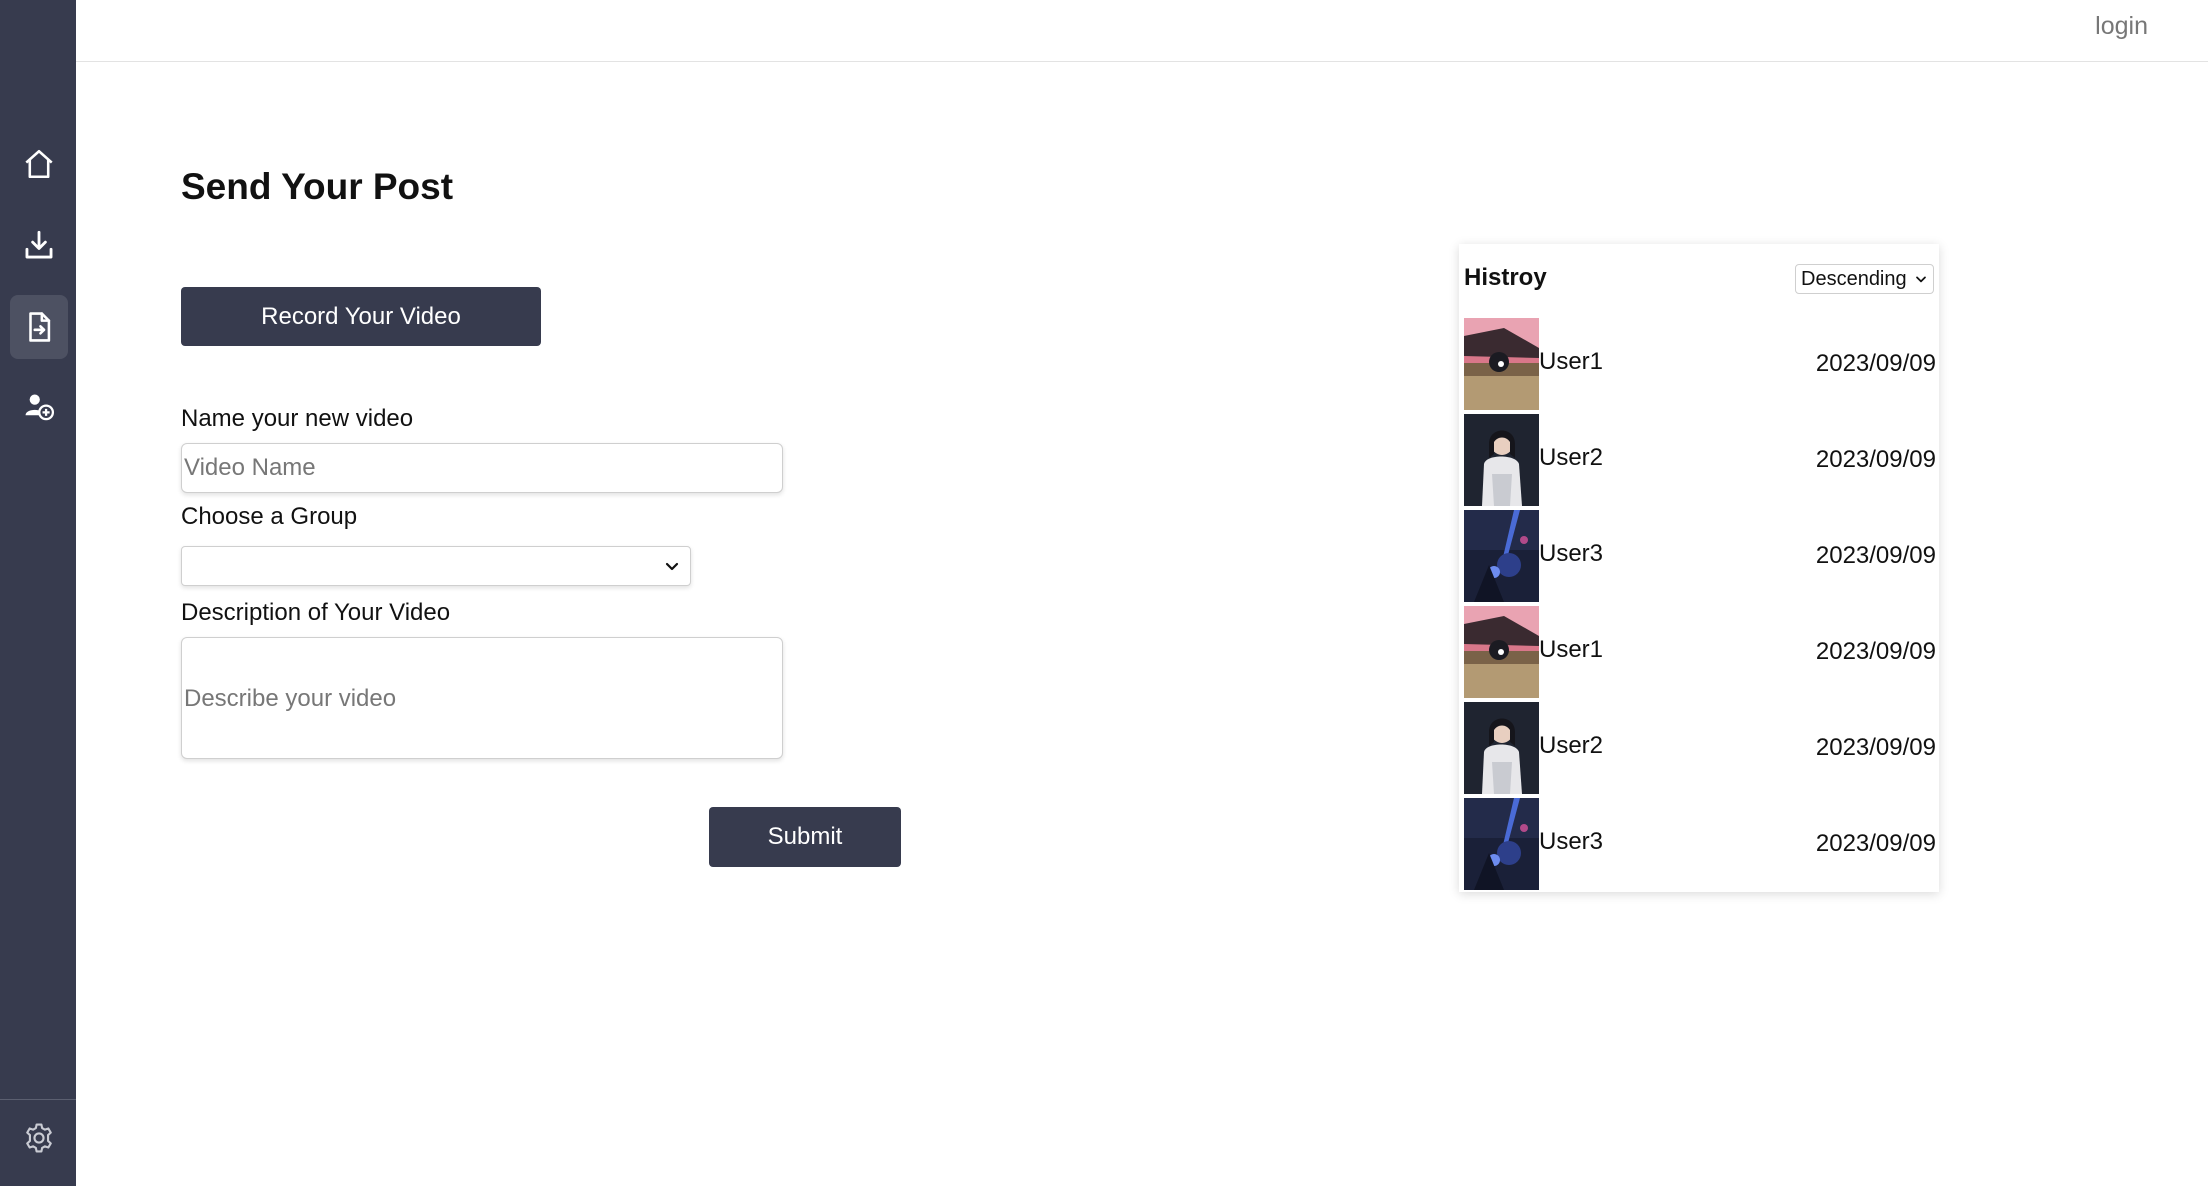 This screenshot has width=2208, height=1186. Describe the element at coordinates (2121, 26) in the screenshot. I see `login-link: login` at that location.